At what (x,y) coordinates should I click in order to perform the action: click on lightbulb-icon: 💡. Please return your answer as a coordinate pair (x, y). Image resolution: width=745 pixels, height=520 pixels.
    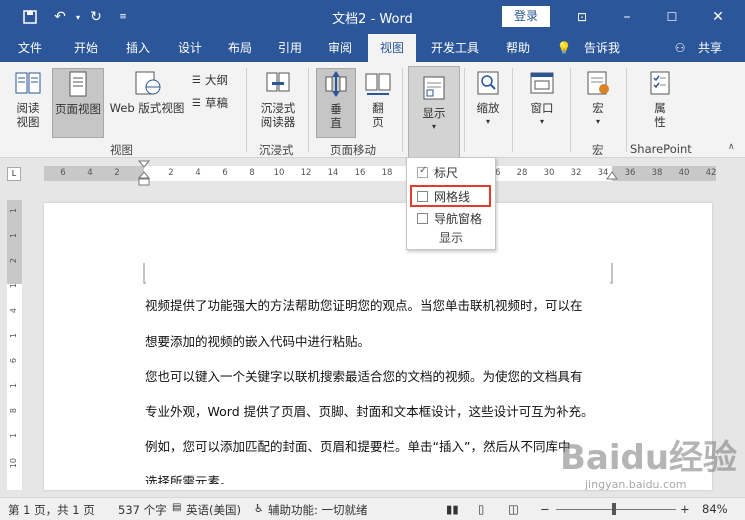
    Looking at the image, I should click on (564, 48).